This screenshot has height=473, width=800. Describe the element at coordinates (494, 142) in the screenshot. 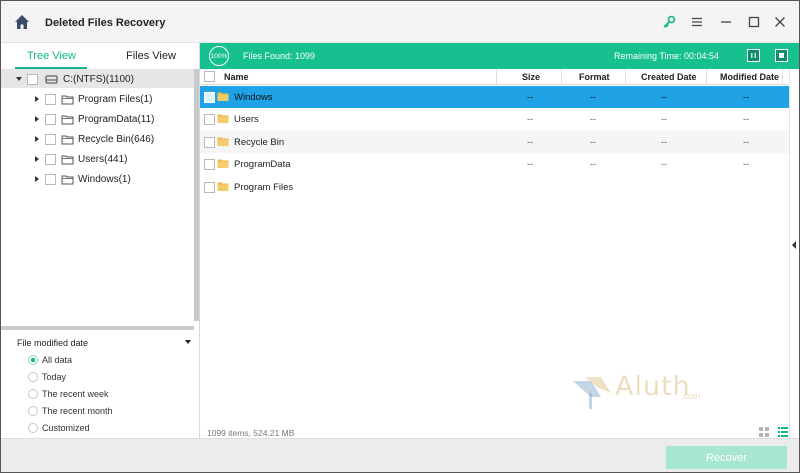

I see `table-row: Recycle Bin -- -- -- --` at that location.